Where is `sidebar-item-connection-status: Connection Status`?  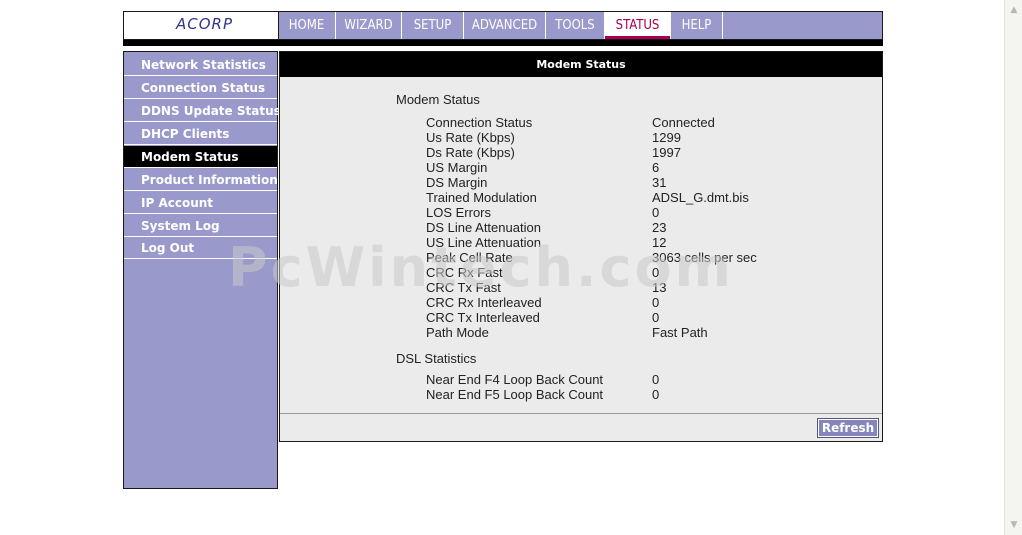
sidebar-item-connection-status: Connection Status is located at coordinates (200, 88).